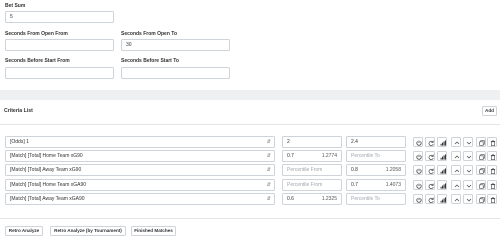 The width and height of the screenshot is (500, 240). Describe the element at coordinates (24, 231) in the screenshot. I see `retro-analyze-button: Retro Analyze` at that location.